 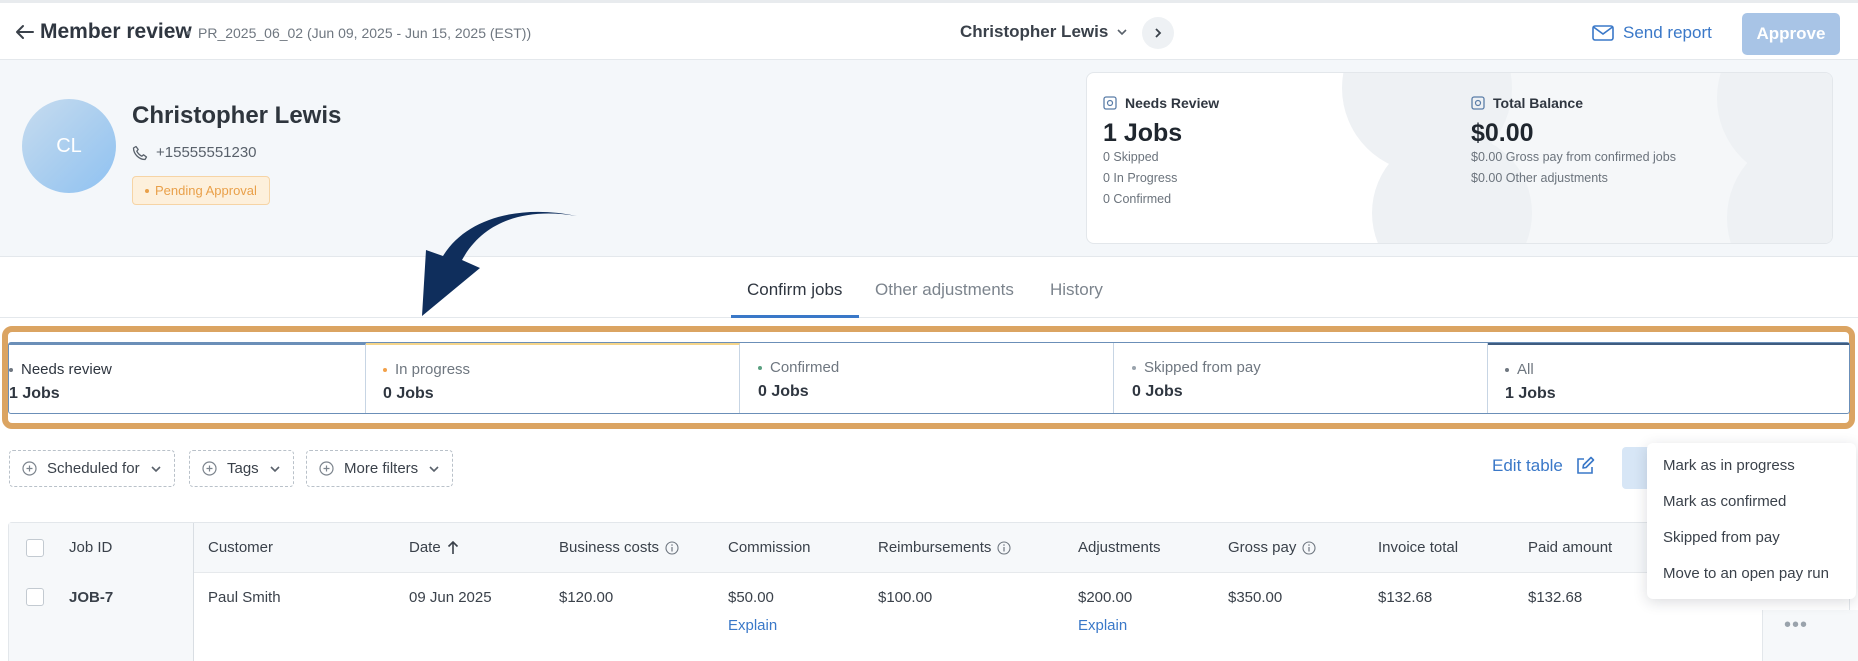 I want to click on edit-table-button: Edit table, so click(x=1543, y=466).